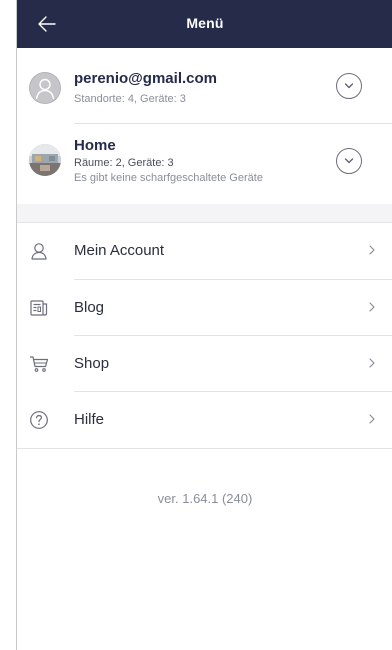  What do you see at coordinates (130, 99) in the screenshot?
I see `account-summary: Standorte: 4, Geräte: 3` at bounding box center [130, 99].